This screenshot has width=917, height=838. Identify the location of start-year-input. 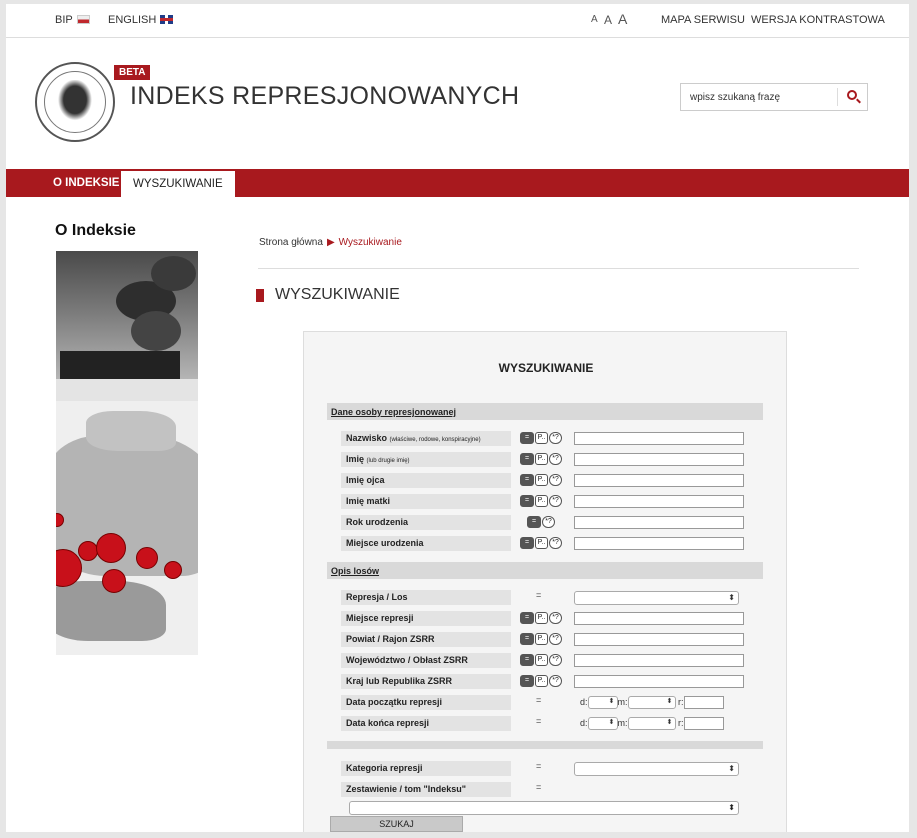
(703, 702).